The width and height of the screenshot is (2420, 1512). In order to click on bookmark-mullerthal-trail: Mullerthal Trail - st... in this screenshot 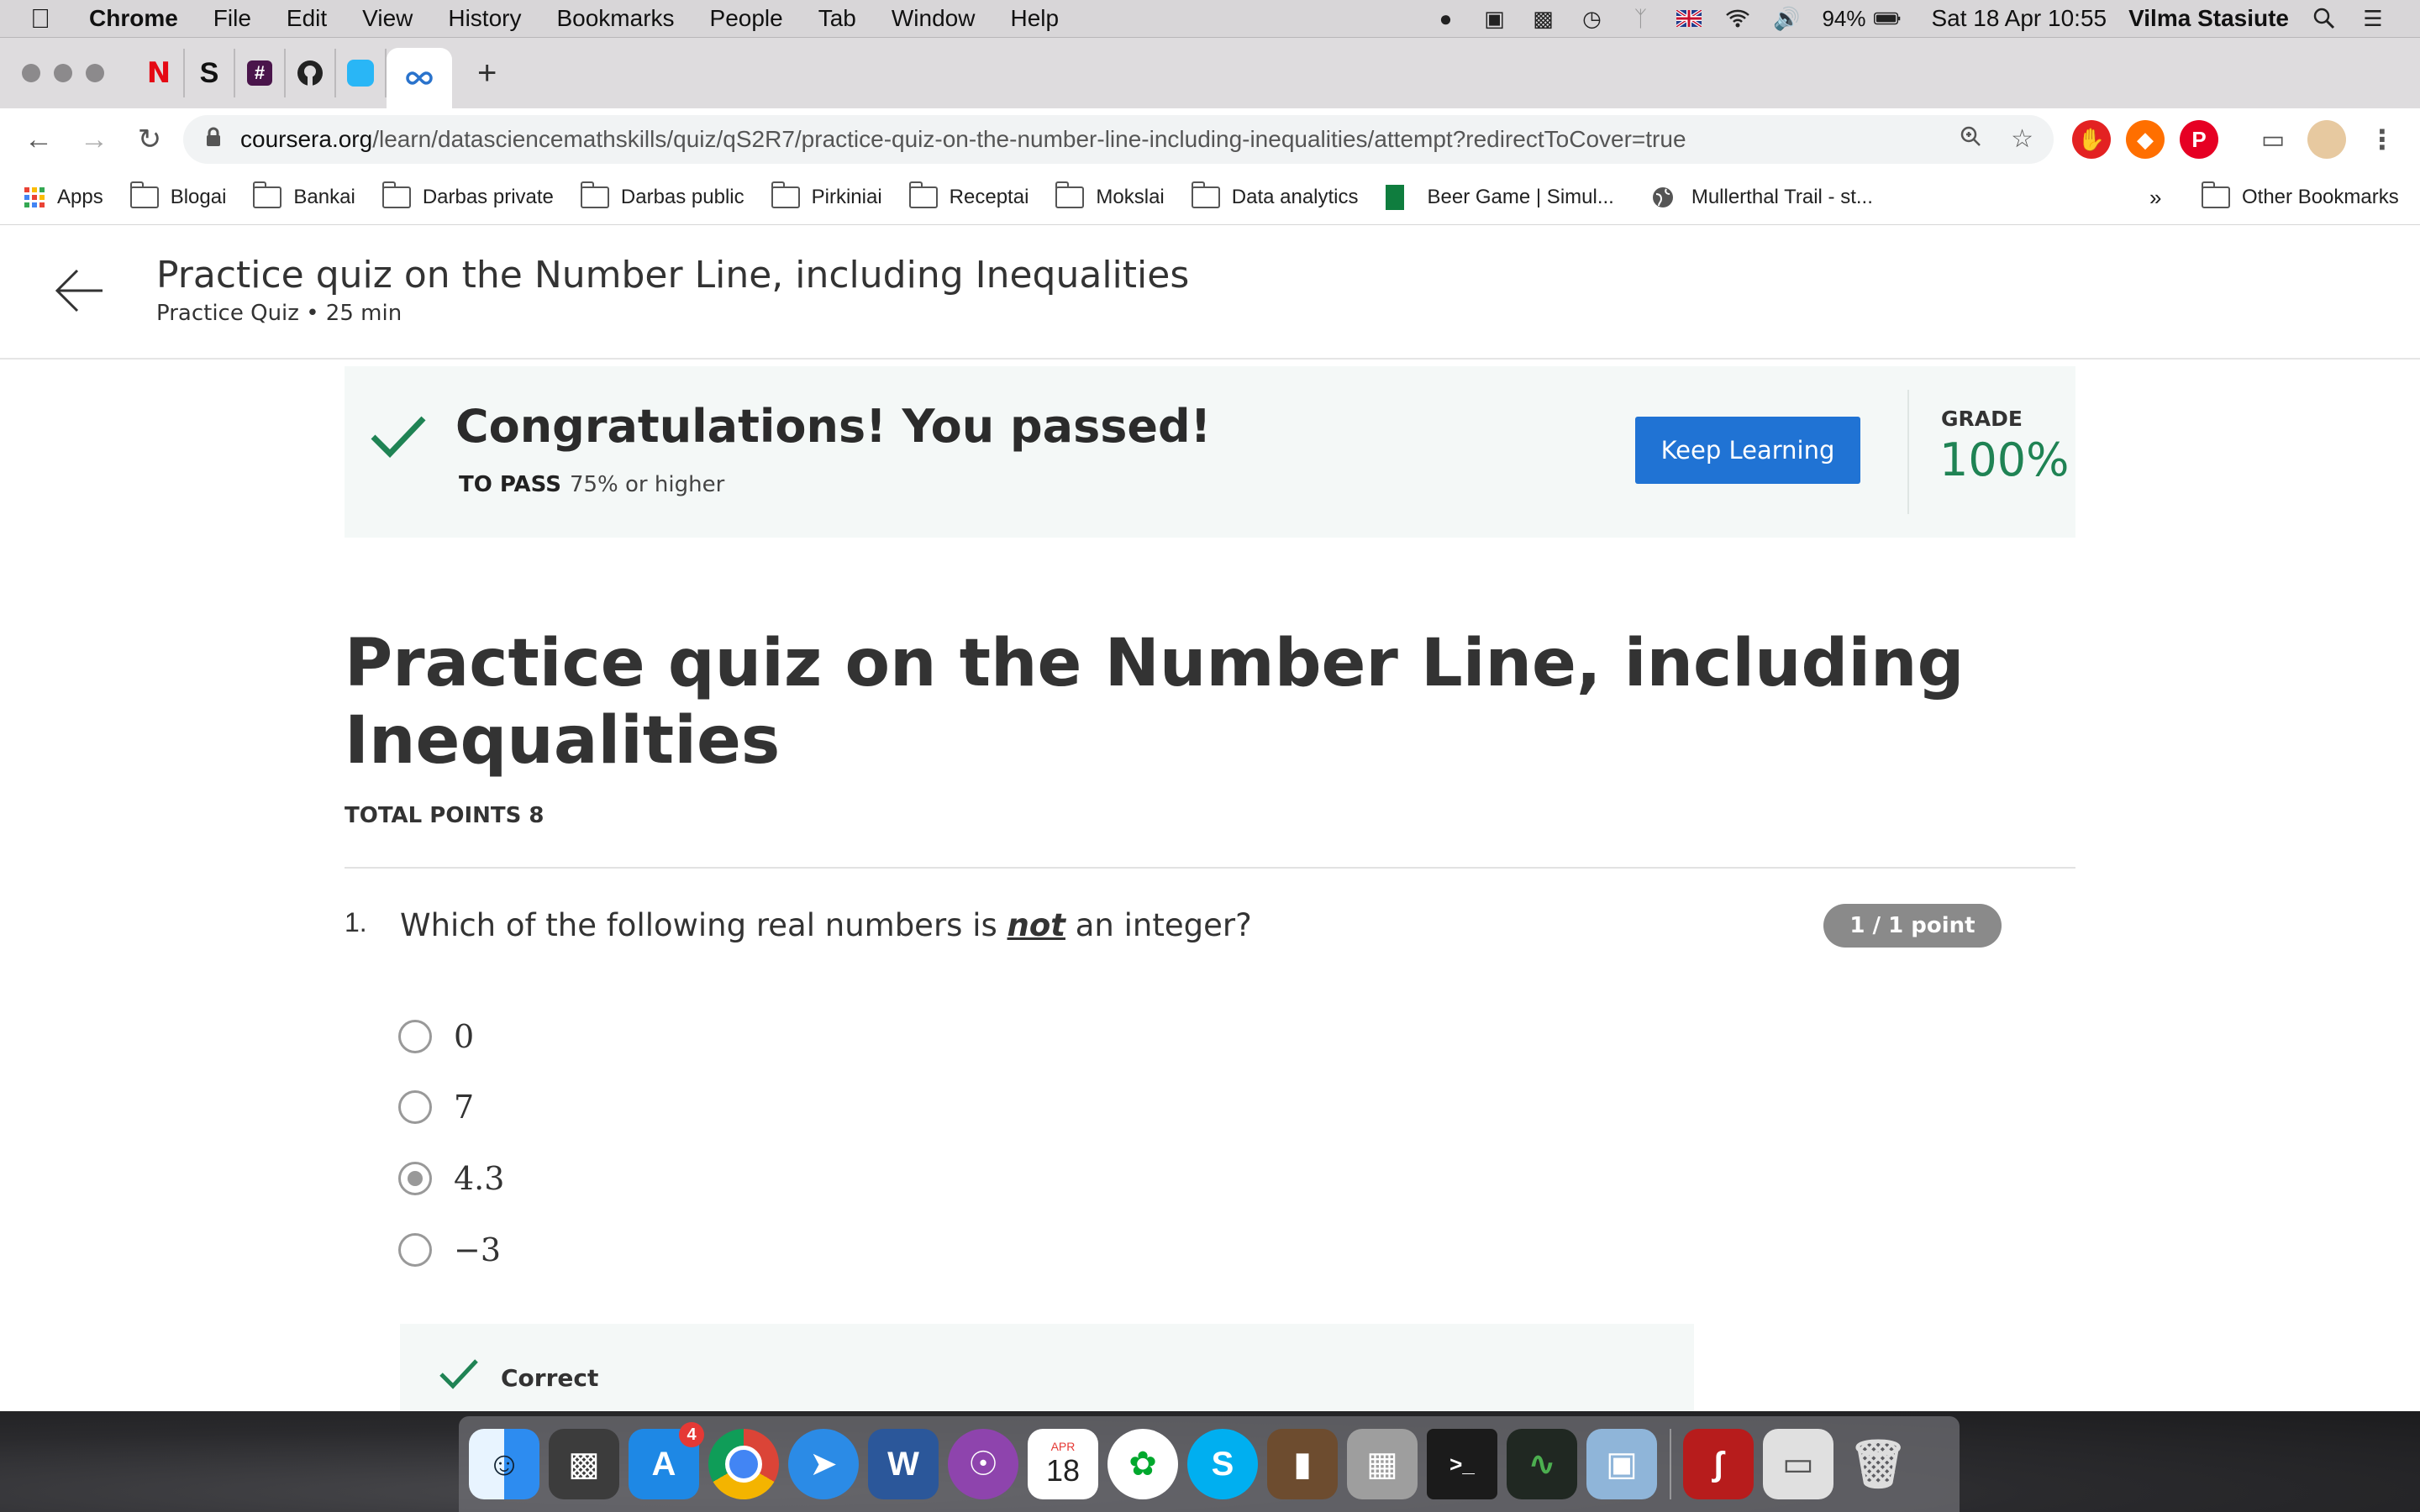, I will do `click(1762, 197)`.